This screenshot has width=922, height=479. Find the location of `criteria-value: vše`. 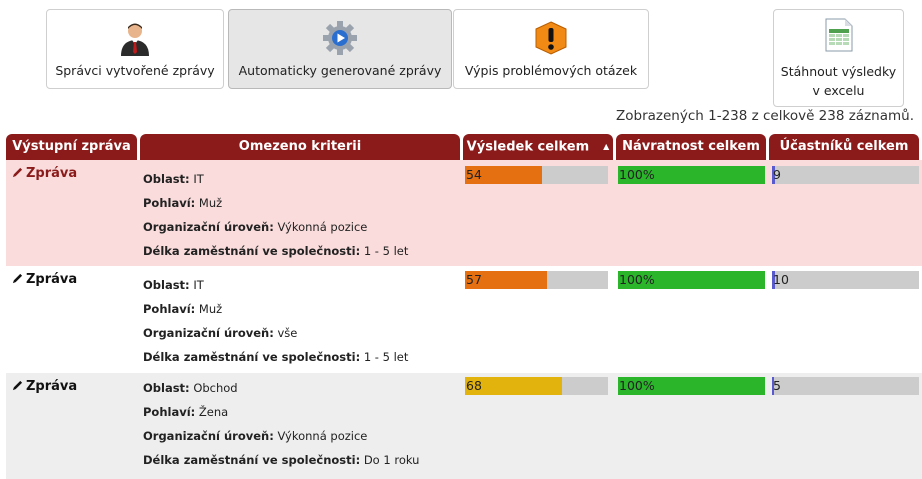

criteria-value: vše is located at coordinates (287, 333).